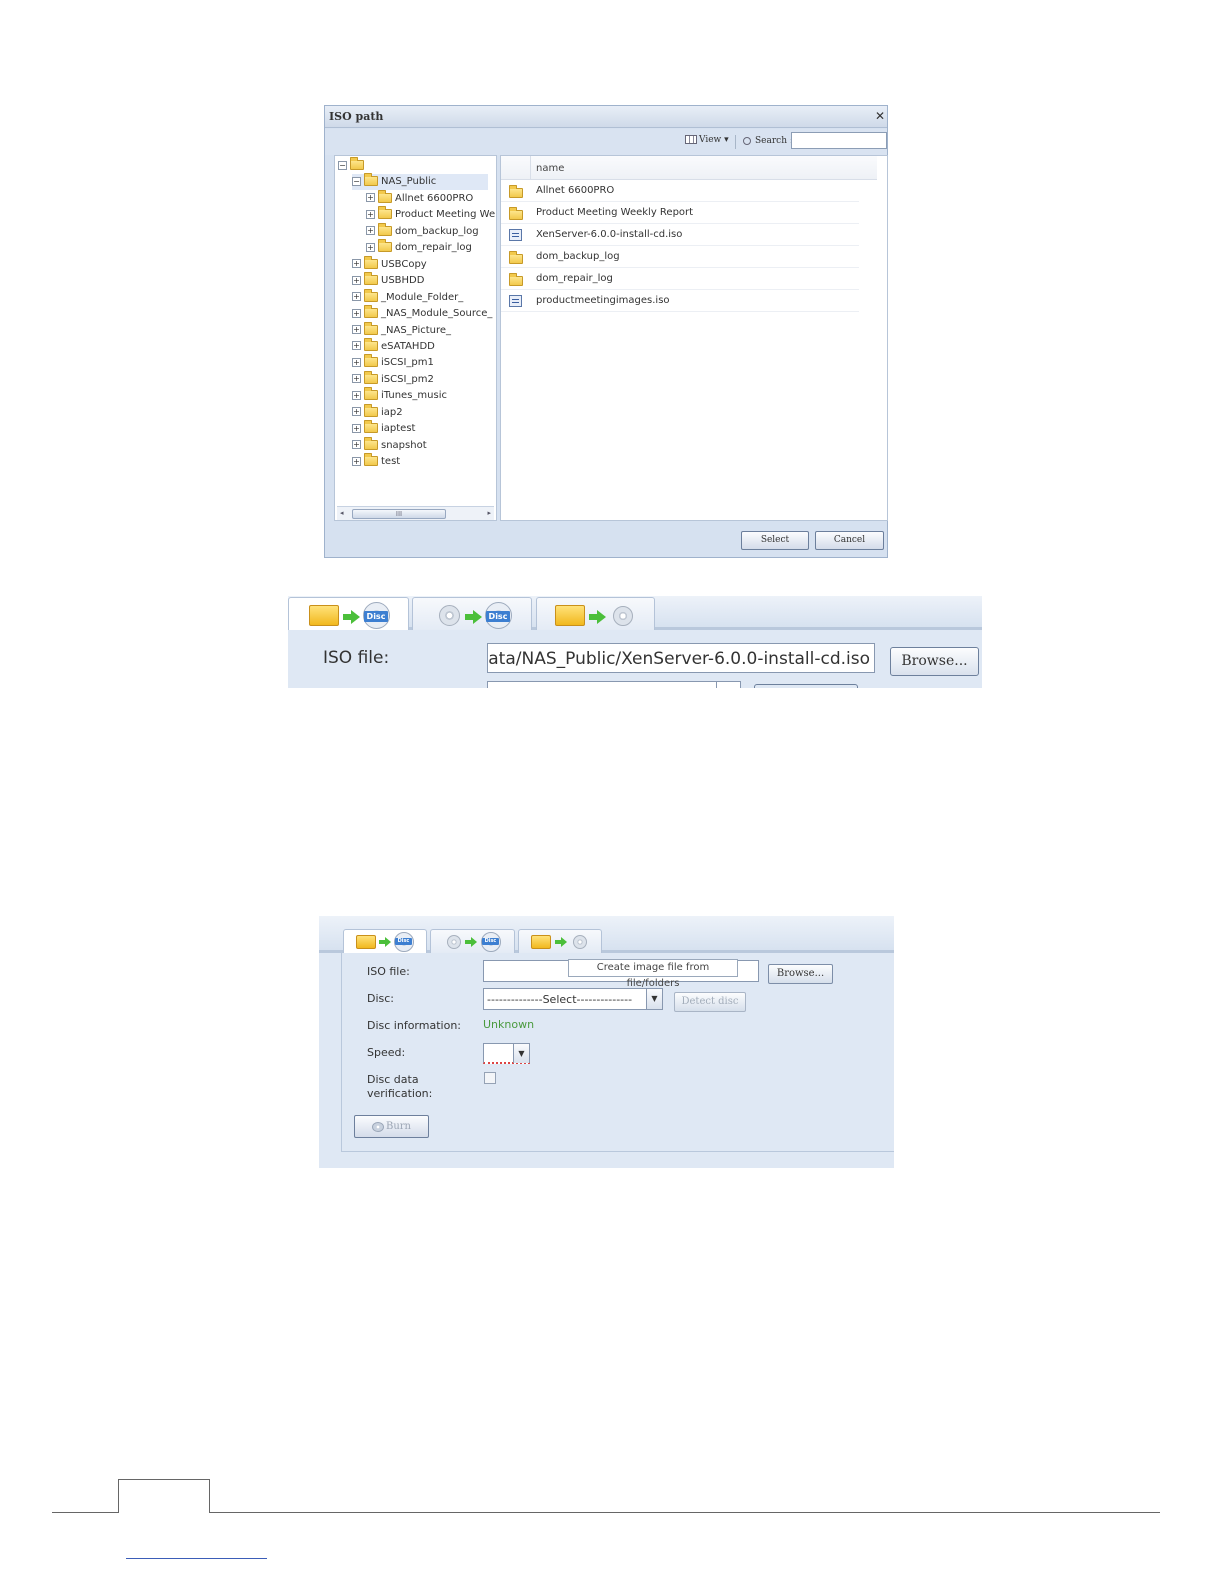  What do you see at coordinates (490, 1078) in the screenshot?
I see `verify-checkbox` at bounding box center [490, 1078].